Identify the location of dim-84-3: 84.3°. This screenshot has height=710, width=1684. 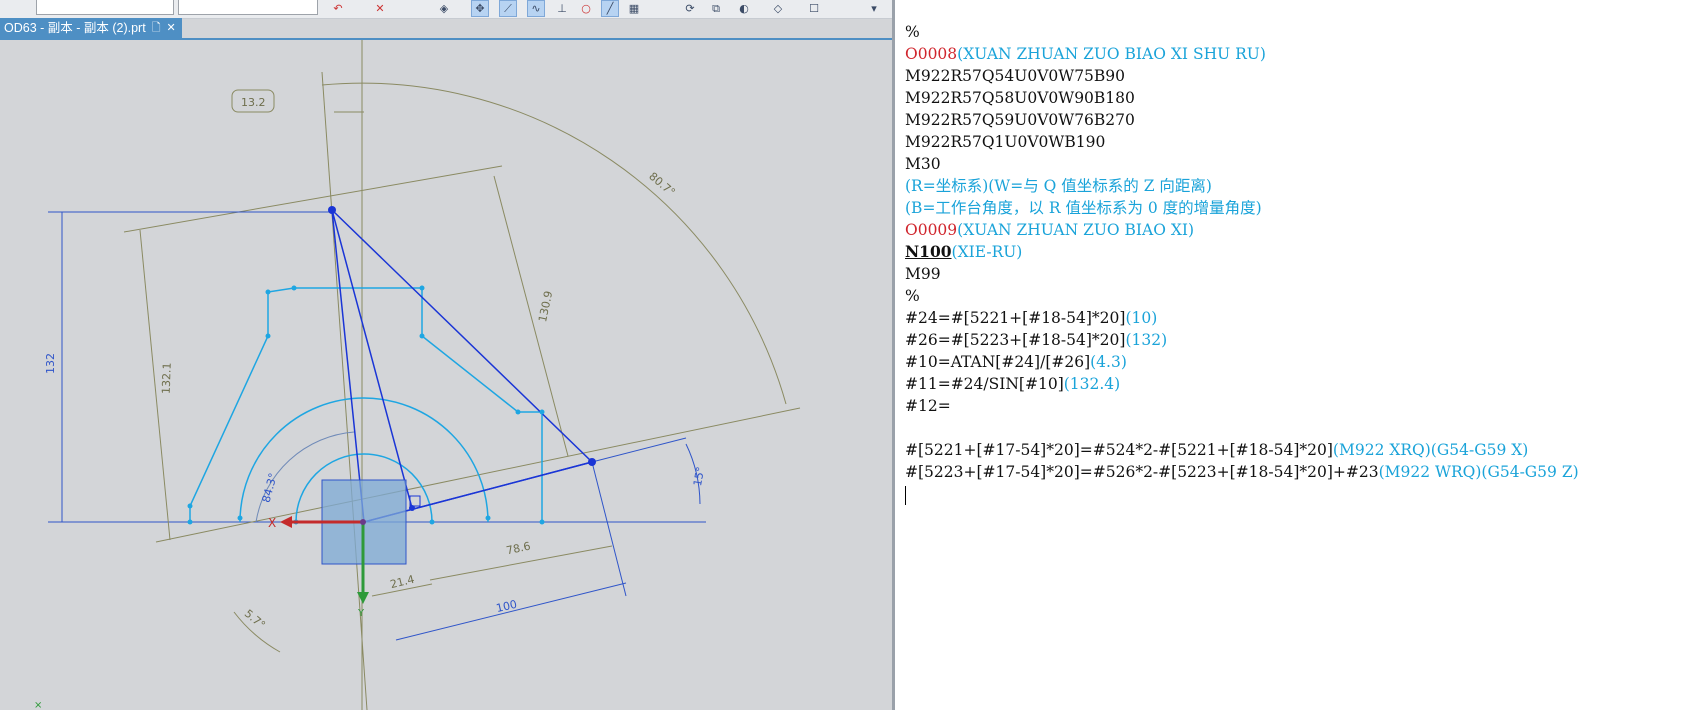
(270, 488).